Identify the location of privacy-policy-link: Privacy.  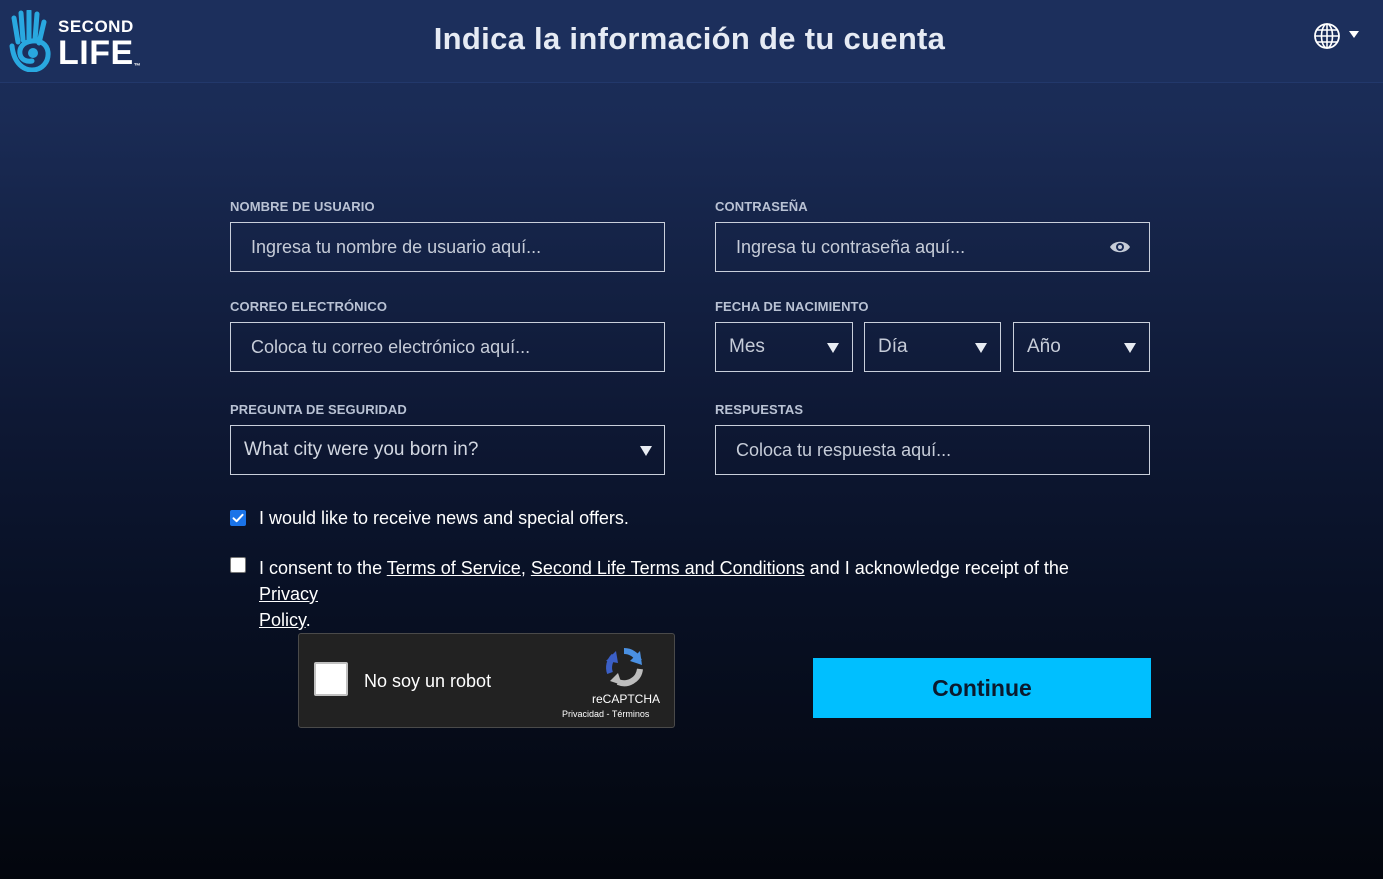
(288, 594).